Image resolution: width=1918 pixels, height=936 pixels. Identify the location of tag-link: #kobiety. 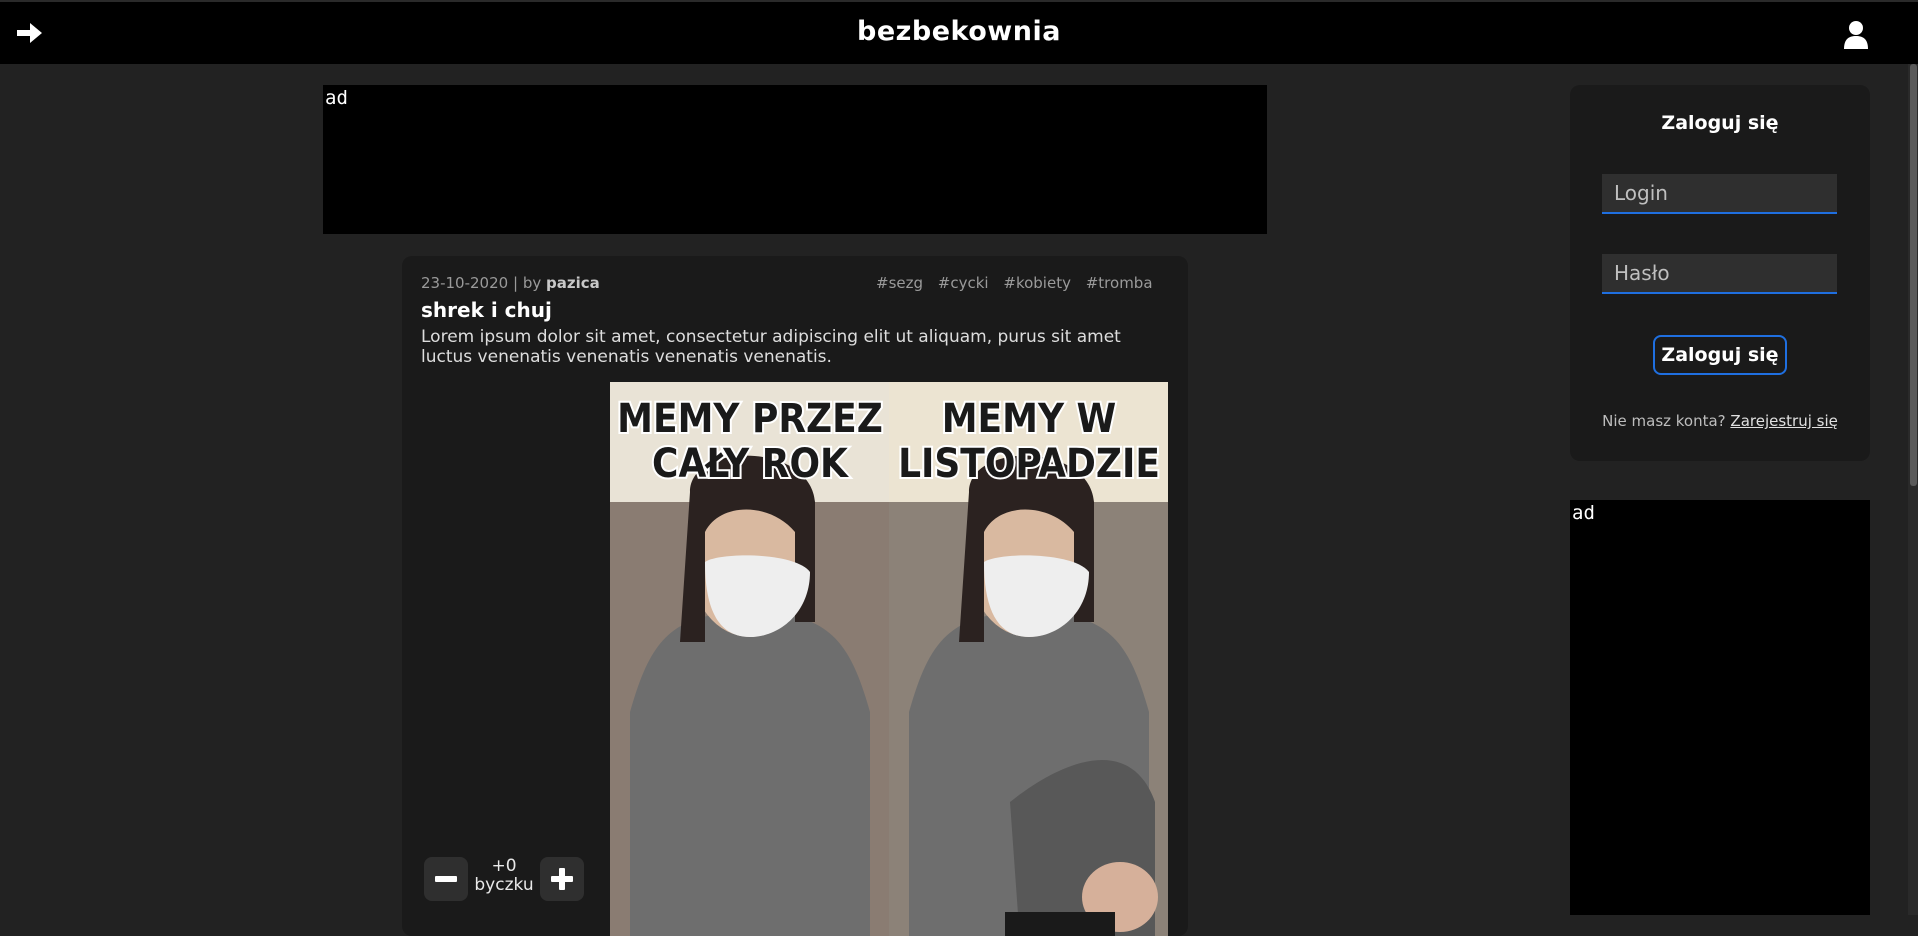
(1037, 283).